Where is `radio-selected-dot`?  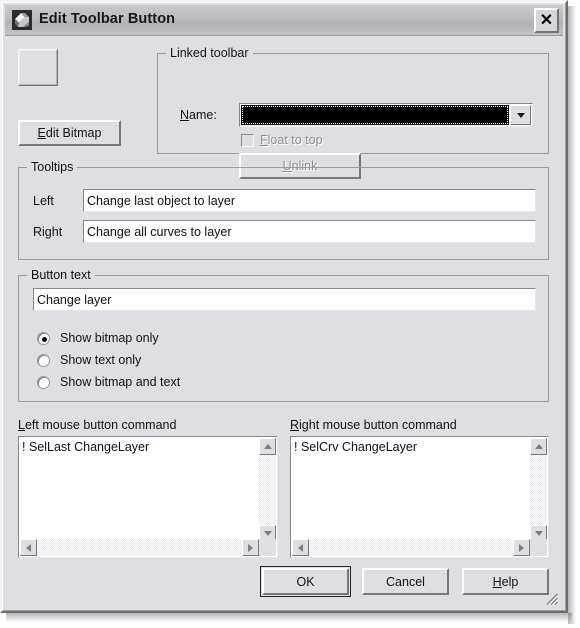
radio-selected-dot is located at coordinates (44, 339).